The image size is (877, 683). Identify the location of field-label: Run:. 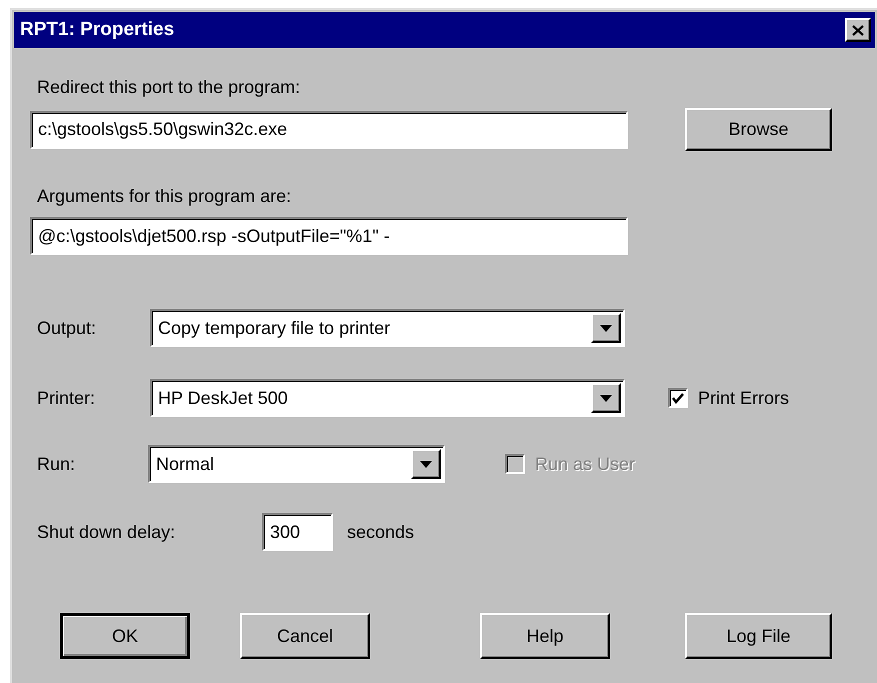
(56, 464).